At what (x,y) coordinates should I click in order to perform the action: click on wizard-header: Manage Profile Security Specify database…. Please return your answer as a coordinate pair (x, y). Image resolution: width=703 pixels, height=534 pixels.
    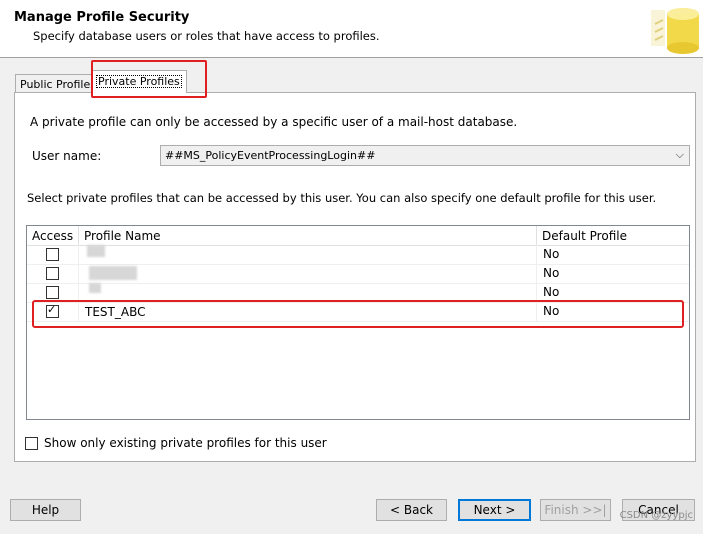
    Looking at the image, I should click on (351, 29).